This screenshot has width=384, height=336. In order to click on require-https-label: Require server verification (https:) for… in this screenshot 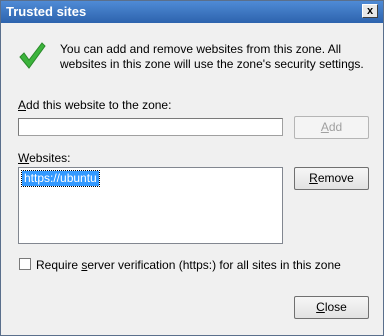, I will do `click(188, 265)`.